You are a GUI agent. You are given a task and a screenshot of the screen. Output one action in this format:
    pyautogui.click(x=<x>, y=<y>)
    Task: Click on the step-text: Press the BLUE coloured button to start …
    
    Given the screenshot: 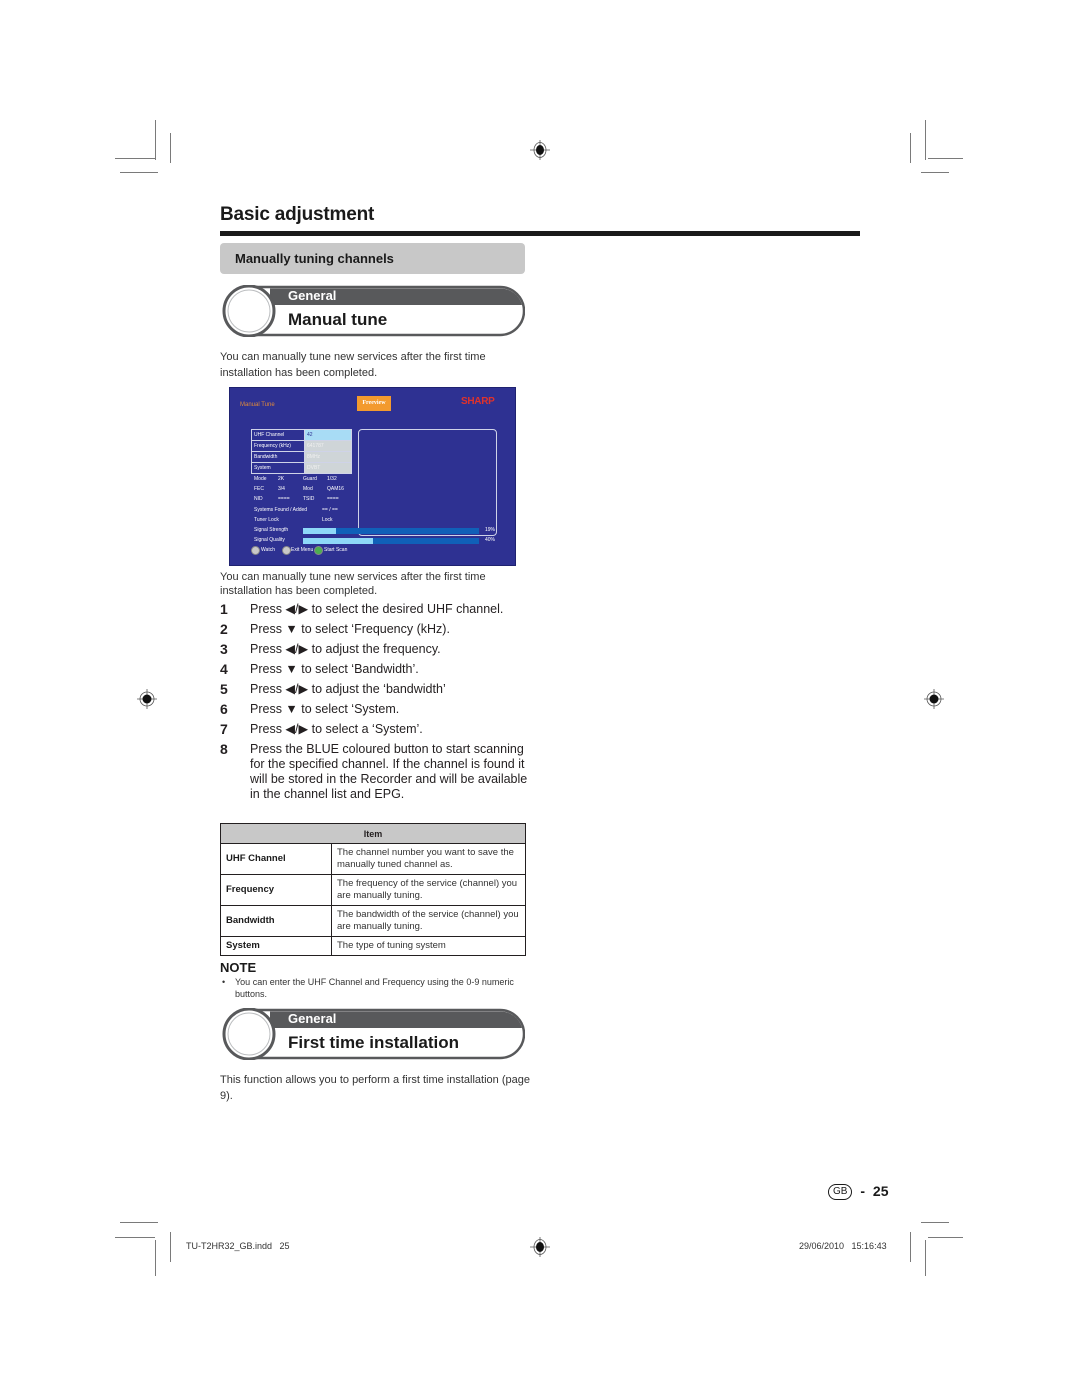 What is the action you would take?
    pyautogui.click(x=389, y=771)
    